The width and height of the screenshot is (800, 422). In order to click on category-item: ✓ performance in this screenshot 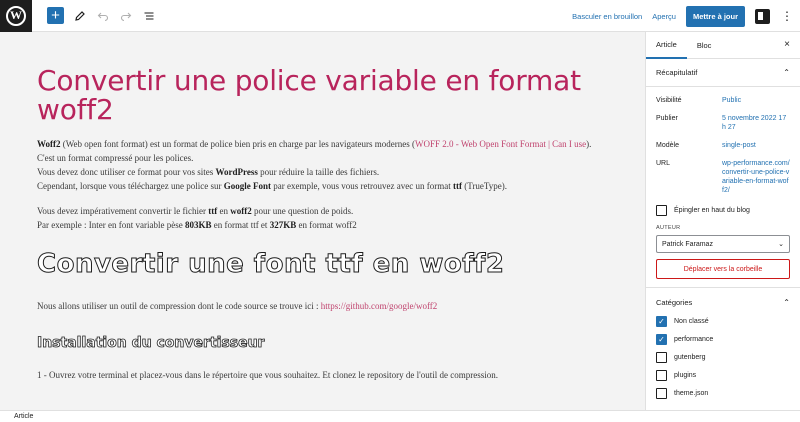, I will do `click(723, 339)`.